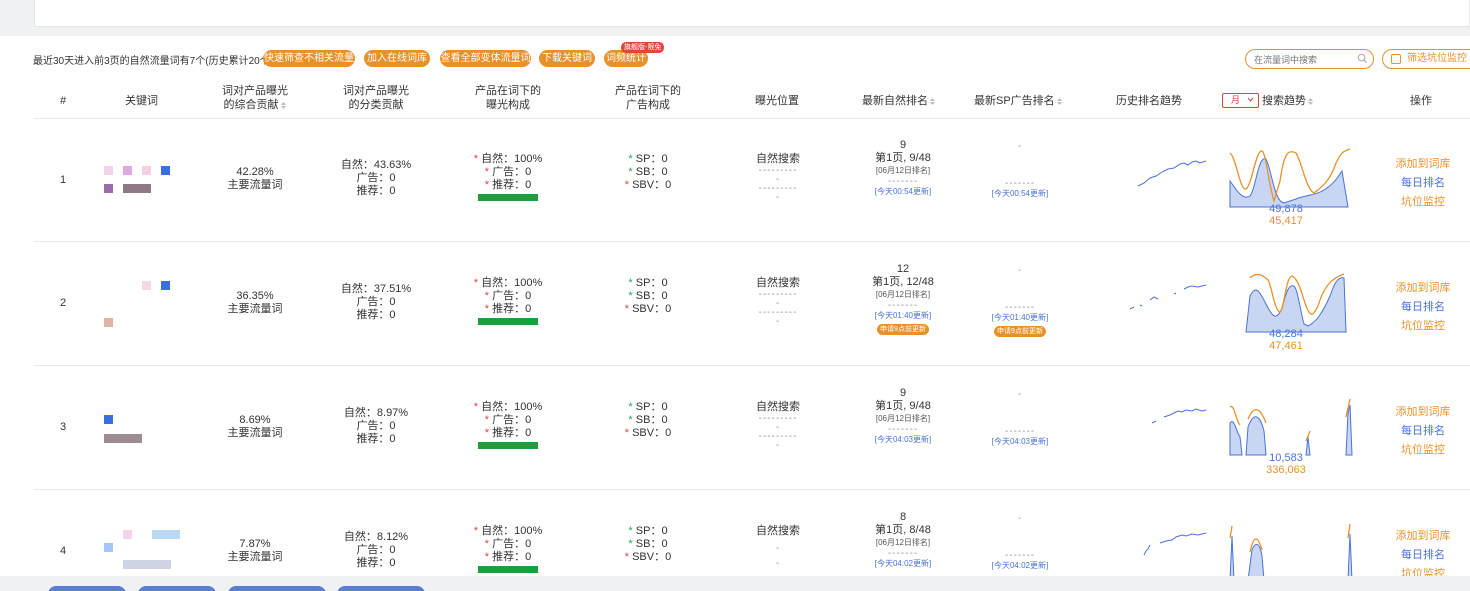 Image resolution: width=1470 pixels, height=591 pixels. Describe the element at coordinates (1020, 555) in the screenshot. I see `sp-dash: -------` at that location.